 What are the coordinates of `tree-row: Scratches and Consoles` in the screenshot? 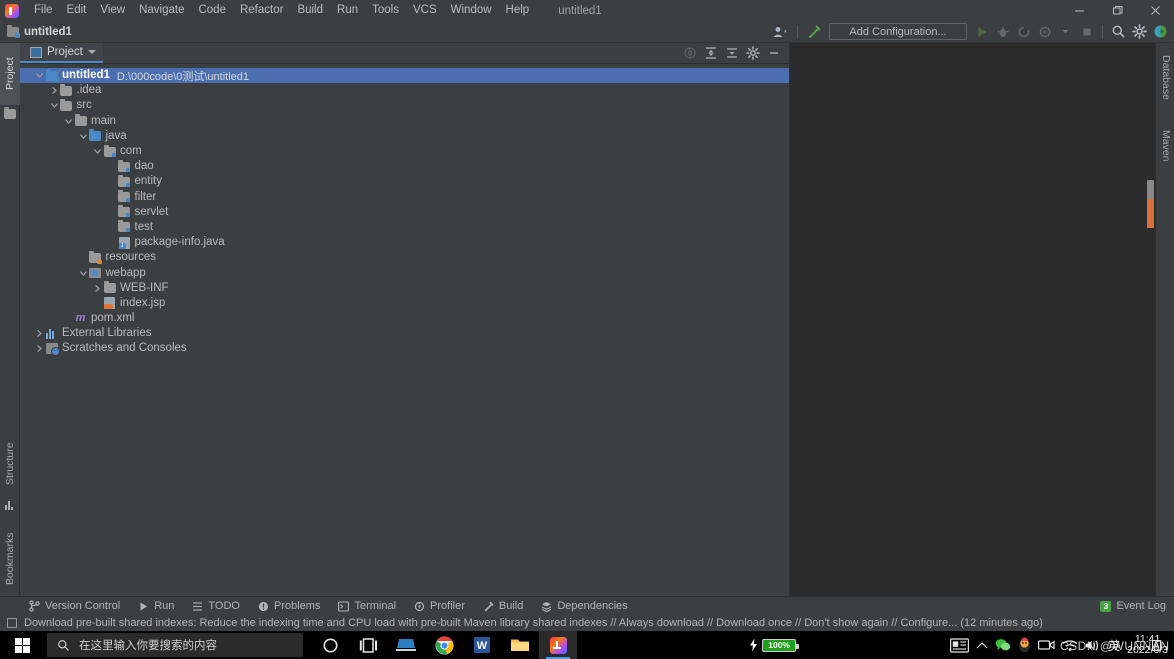 It's located at (404, 349).